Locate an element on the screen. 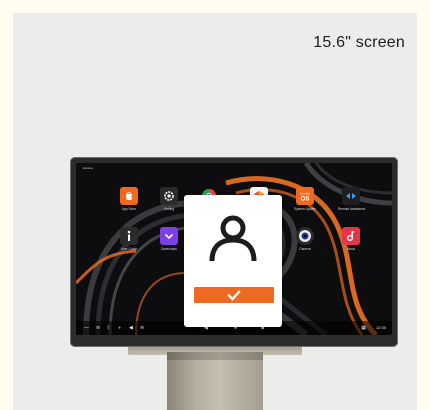 Image resolution: width=430 pixels, height=410 pixels. shopping-bag-icon is located at coordinates (129, 196).